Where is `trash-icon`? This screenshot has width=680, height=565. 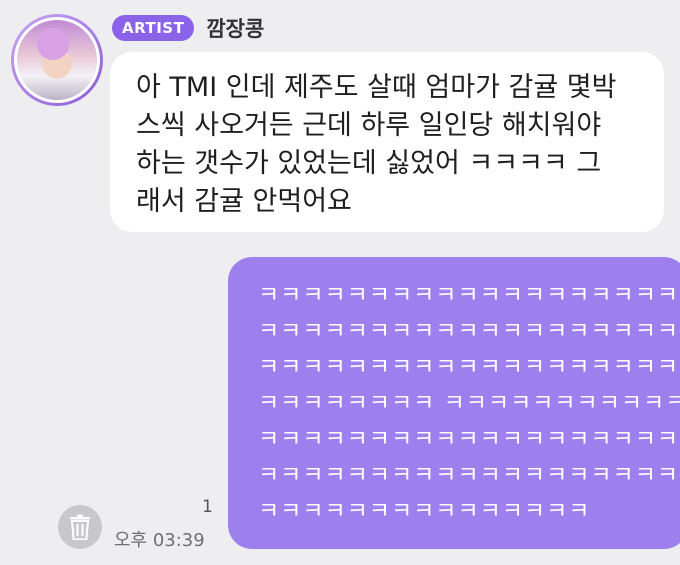 trash-icon is located at coordinates (80, 527).